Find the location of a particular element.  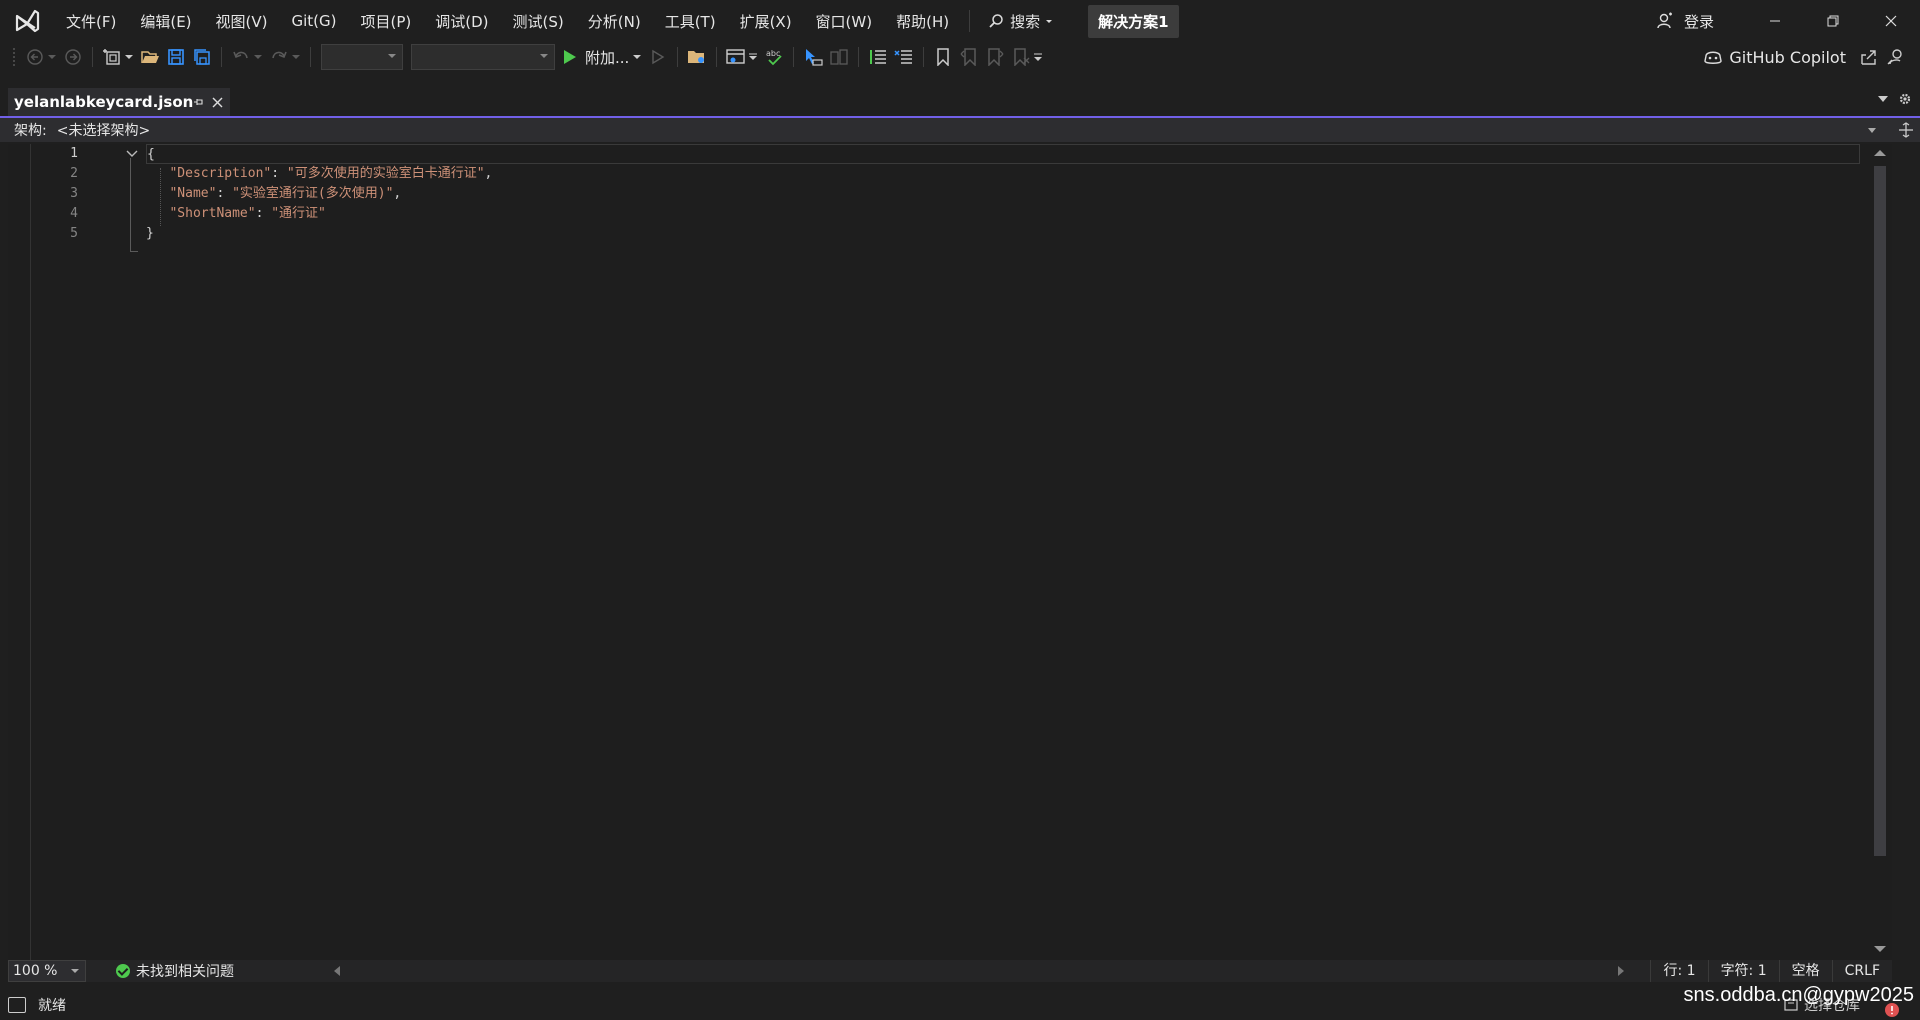

close-tab-button is located at coordinates (218, 102).